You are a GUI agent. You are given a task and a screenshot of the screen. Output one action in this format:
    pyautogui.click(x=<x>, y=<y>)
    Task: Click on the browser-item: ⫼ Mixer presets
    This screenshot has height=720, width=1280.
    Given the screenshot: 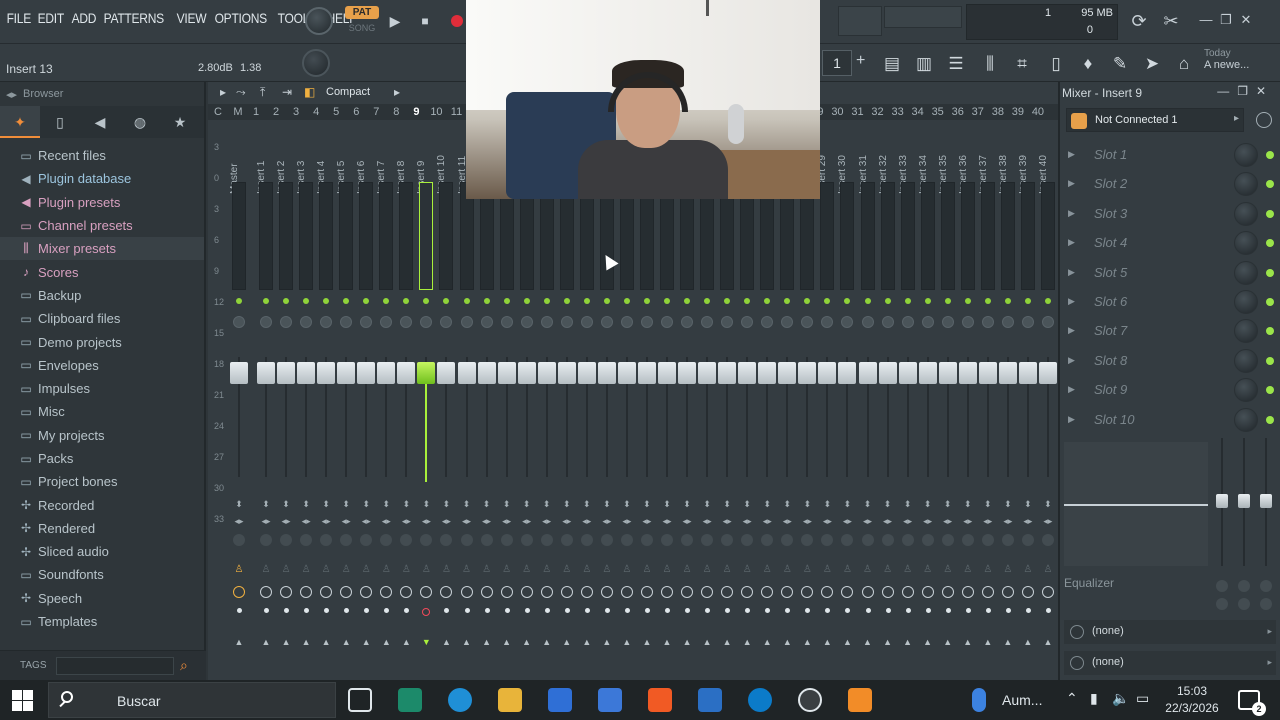 What is the action you would take?
    pyautogui.click(x=102, y=249)
    